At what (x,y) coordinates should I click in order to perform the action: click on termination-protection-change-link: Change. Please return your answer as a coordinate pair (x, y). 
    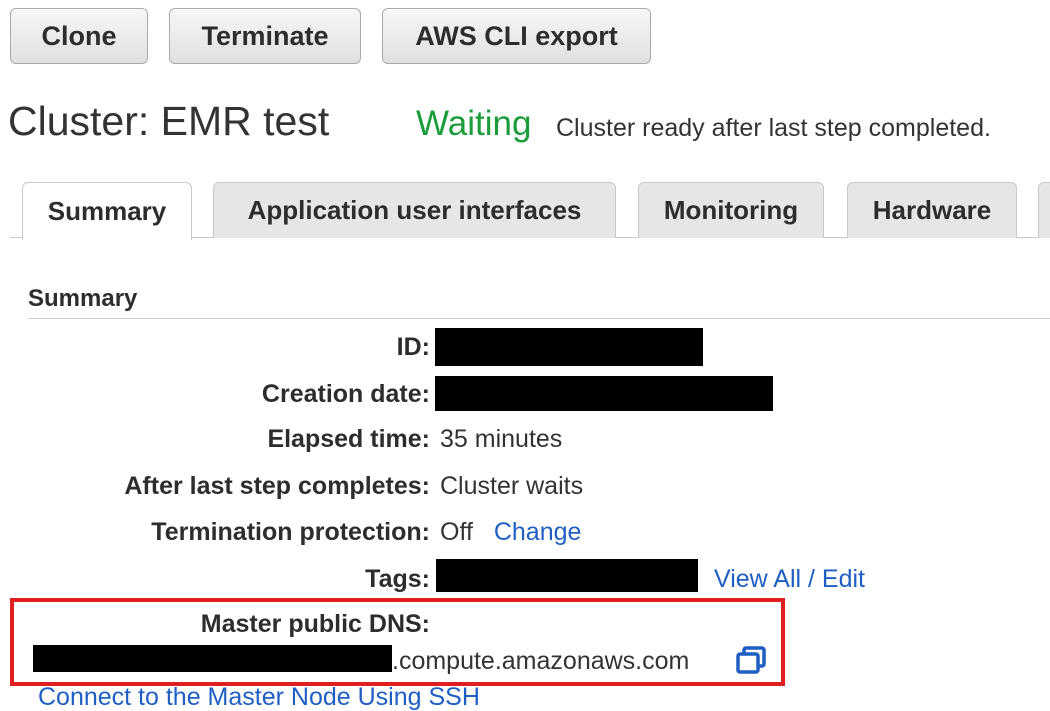
    Looking at the image, I should click on (538, 532).